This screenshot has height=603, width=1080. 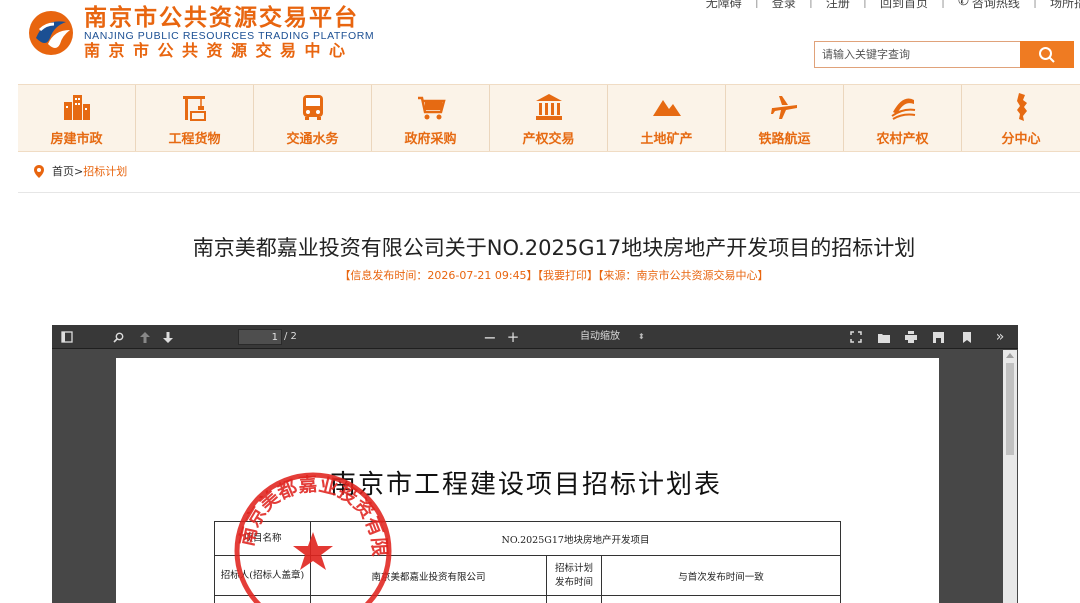 What do you see at coordinates (1022, 107) in the screenshot?
I see `map-icon` at bounding box center [1022, 107].